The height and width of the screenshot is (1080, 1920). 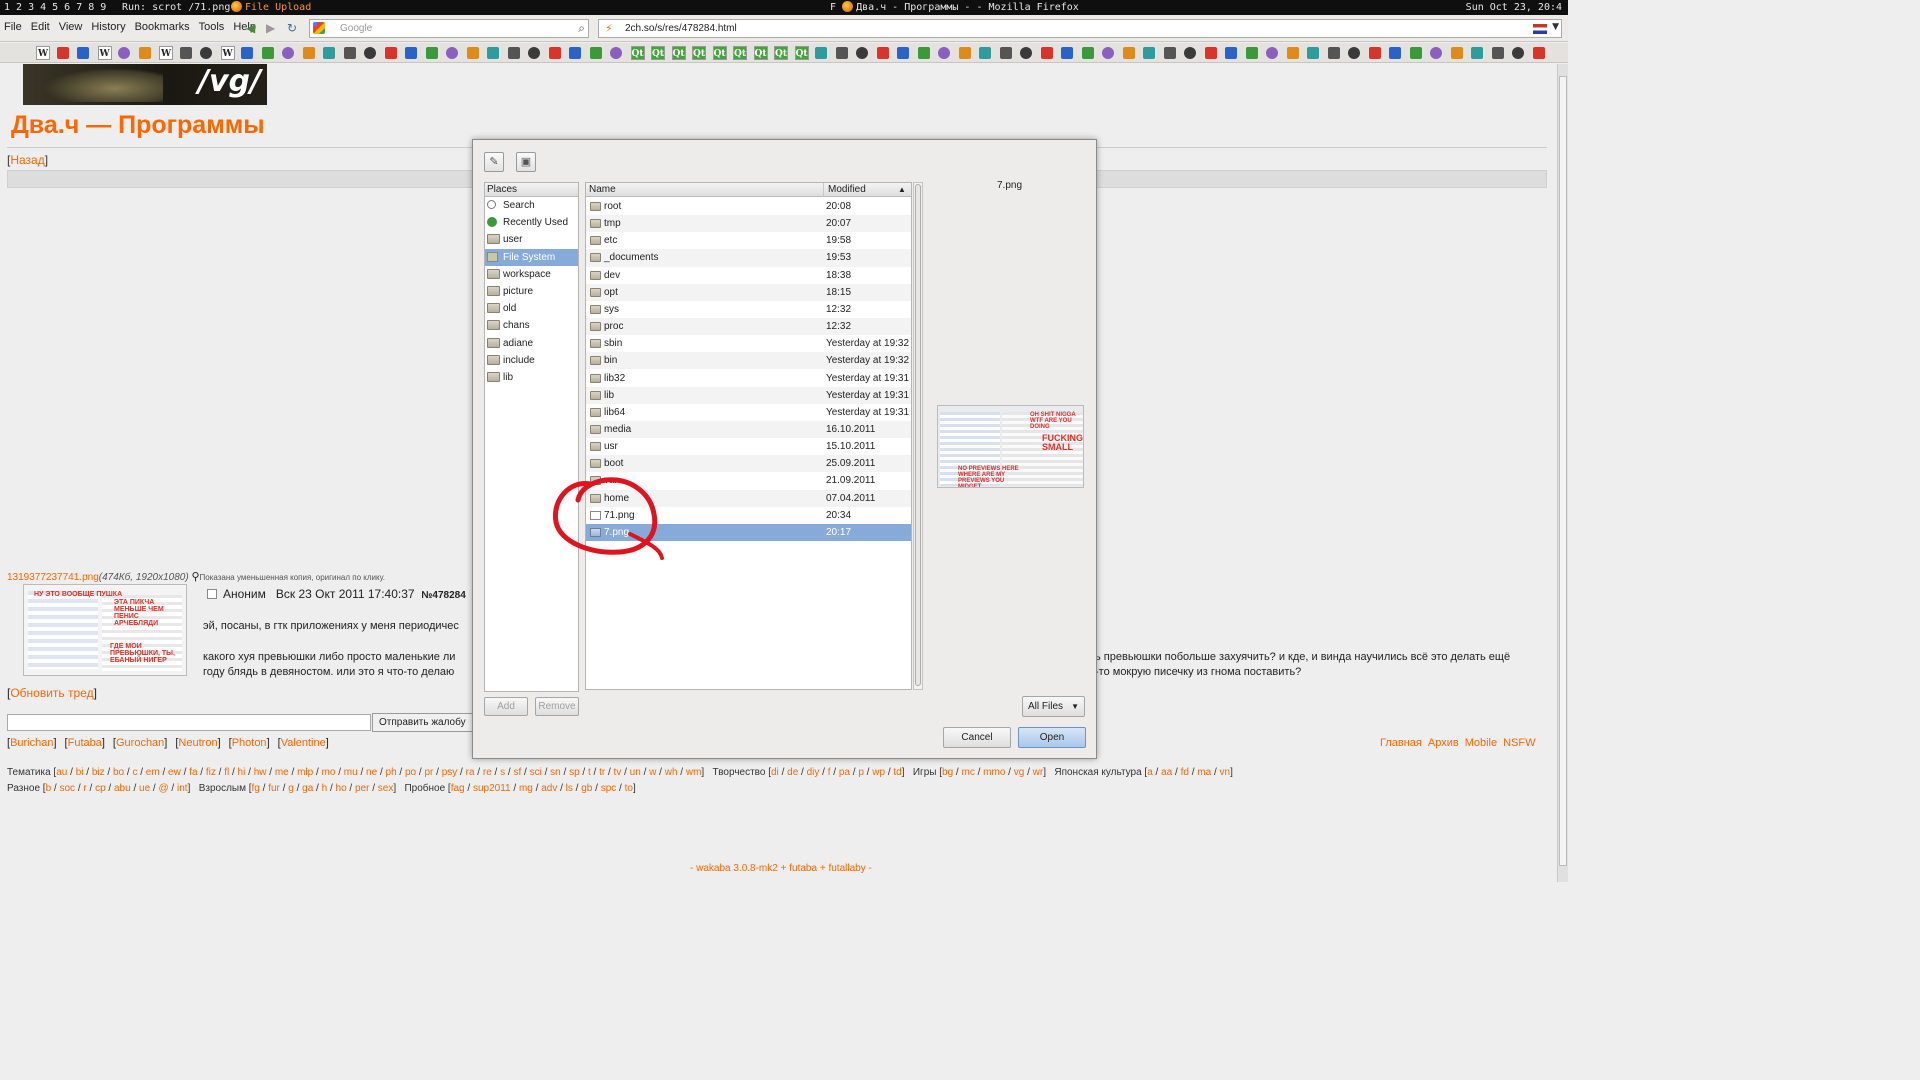 What do you see at coordinates (1204, 772) in the screenshot?
I see `board-link: ma` at bounding box center [1204, 772].